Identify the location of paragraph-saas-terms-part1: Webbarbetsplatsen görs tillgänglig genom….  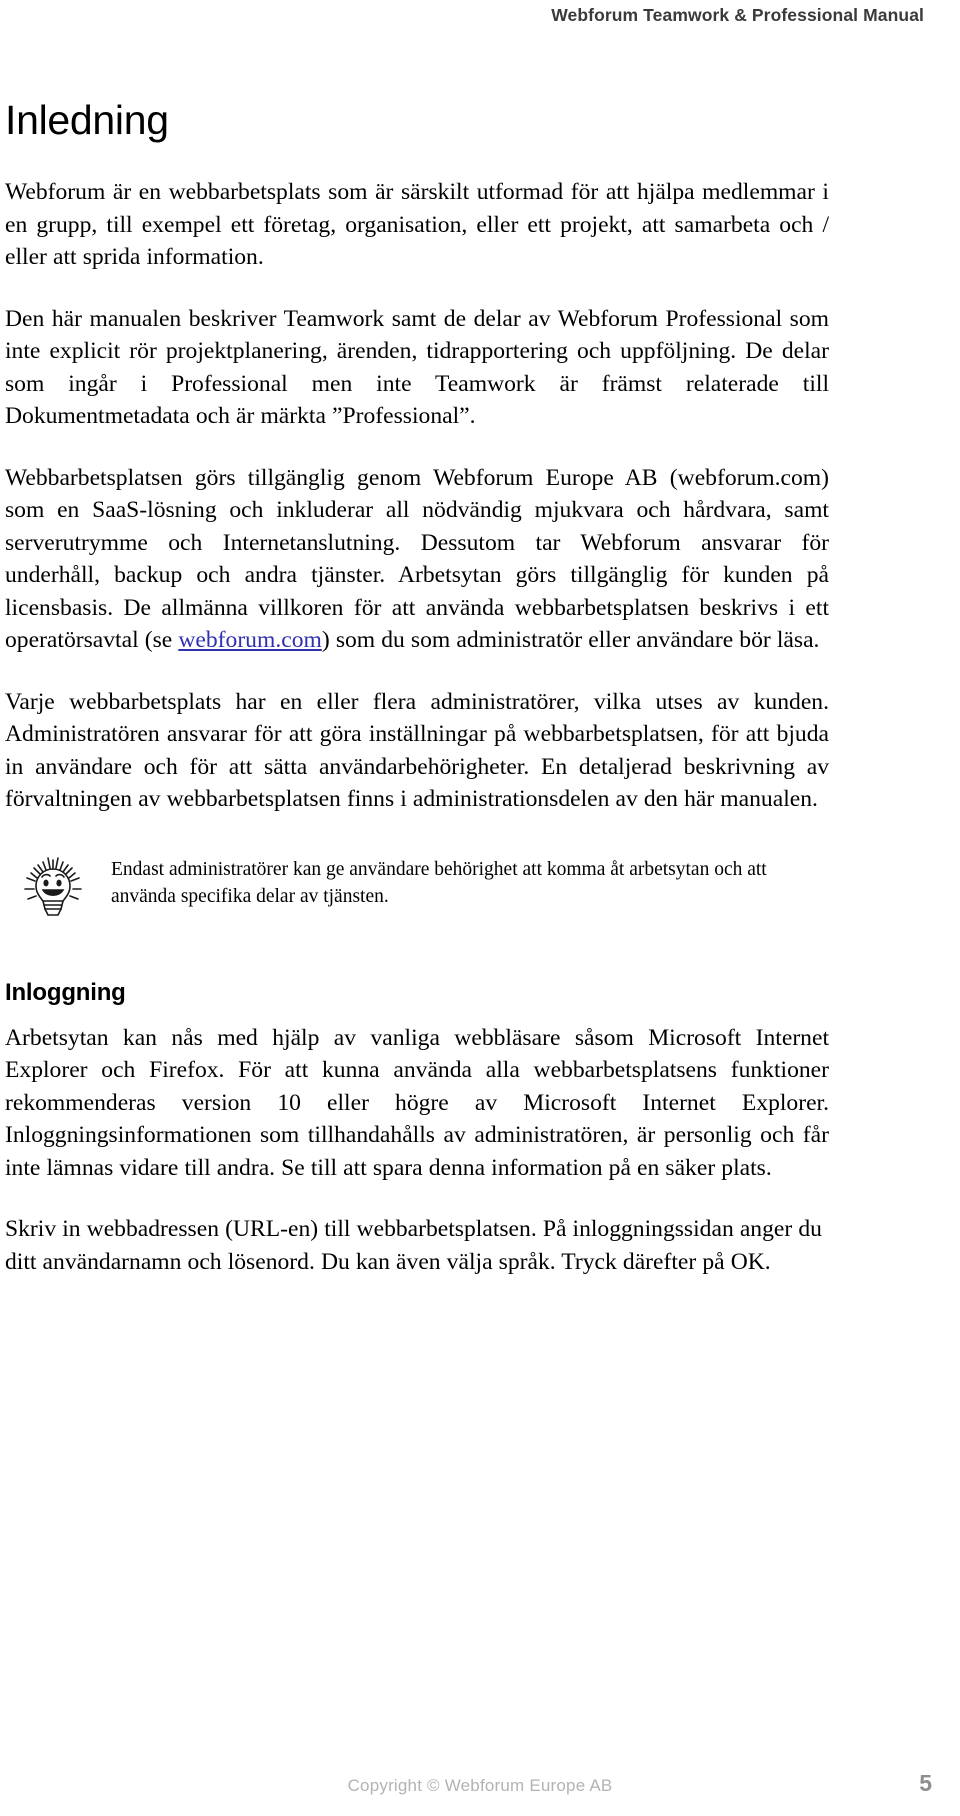
(417, 559).